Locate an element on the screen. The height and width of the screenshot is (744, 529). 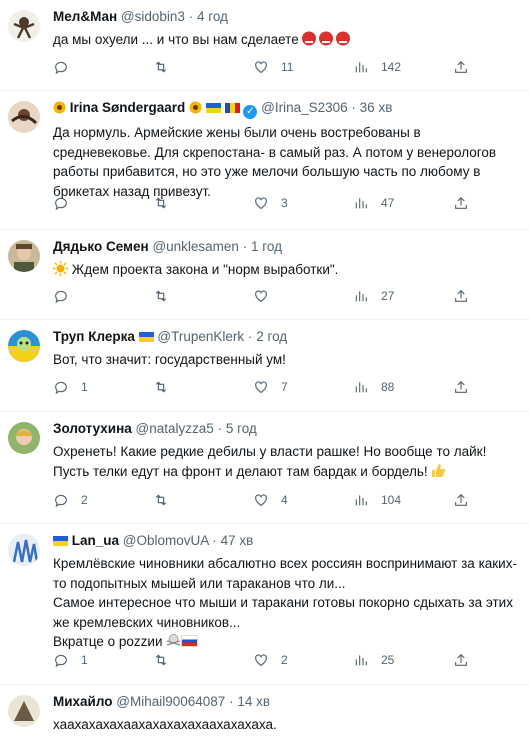
user-handle: @TrupenKlerk is located at coordinates (200, 336).